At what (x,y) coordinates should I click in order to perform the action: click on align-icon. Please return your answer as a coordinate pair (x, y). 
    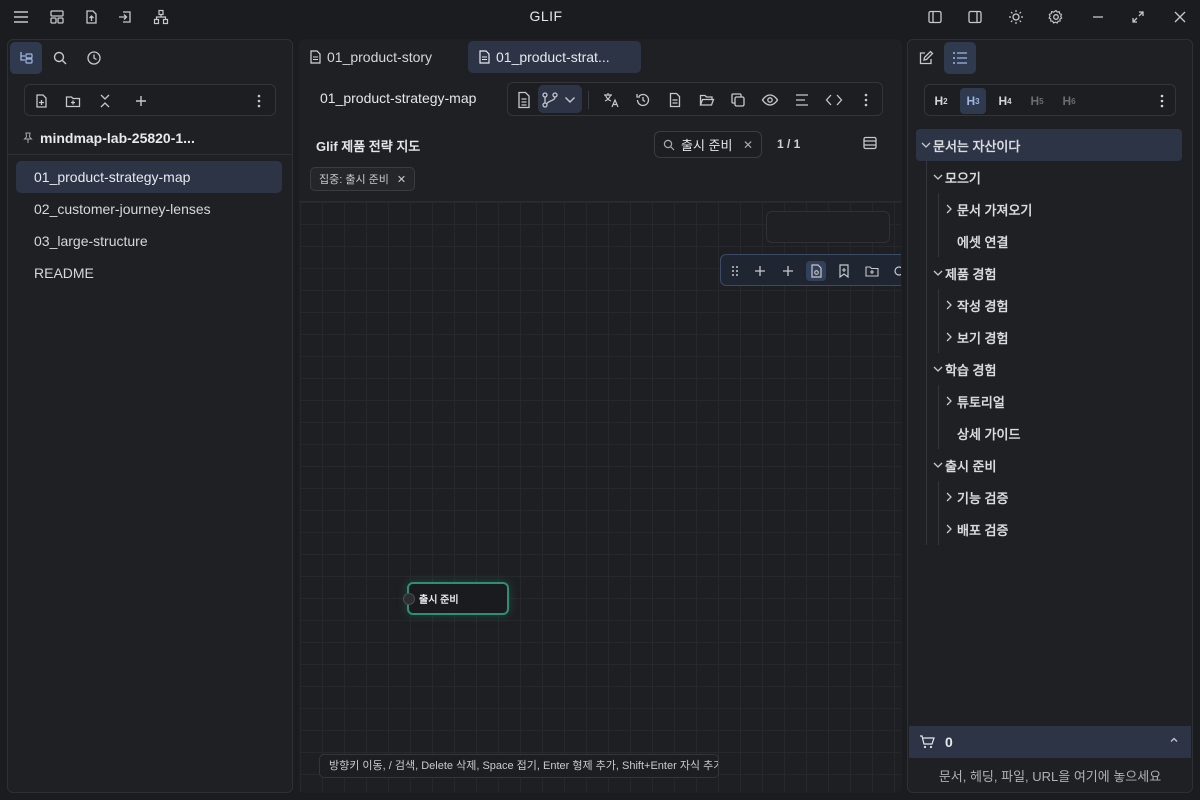
    Looking at the image, I should click on (802, 100).